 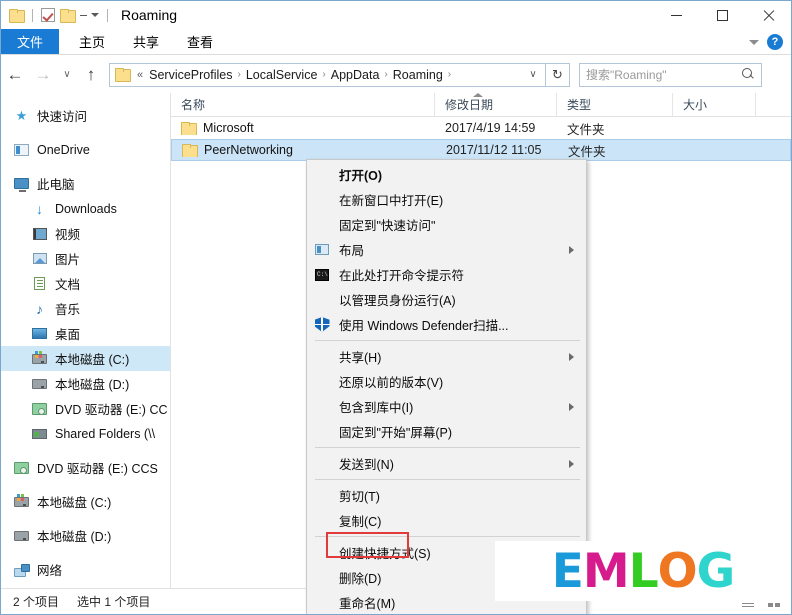 I want to click on menu-item-label: 共享(H), so click(x=360, y=358).